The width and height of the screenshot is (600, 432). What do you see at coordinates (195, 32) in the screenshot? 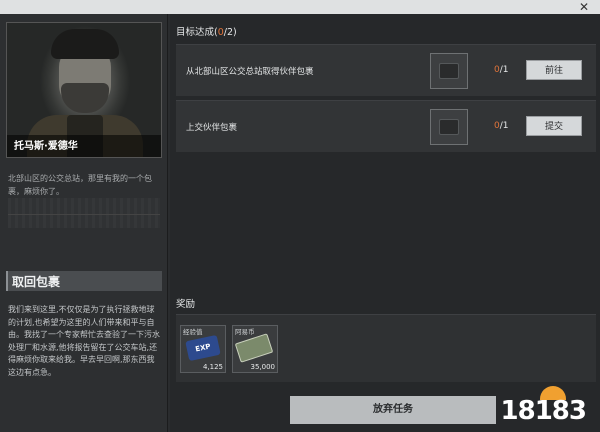
I see `objectives-heading-label: 目标达成` at bounding box center [195, 32].